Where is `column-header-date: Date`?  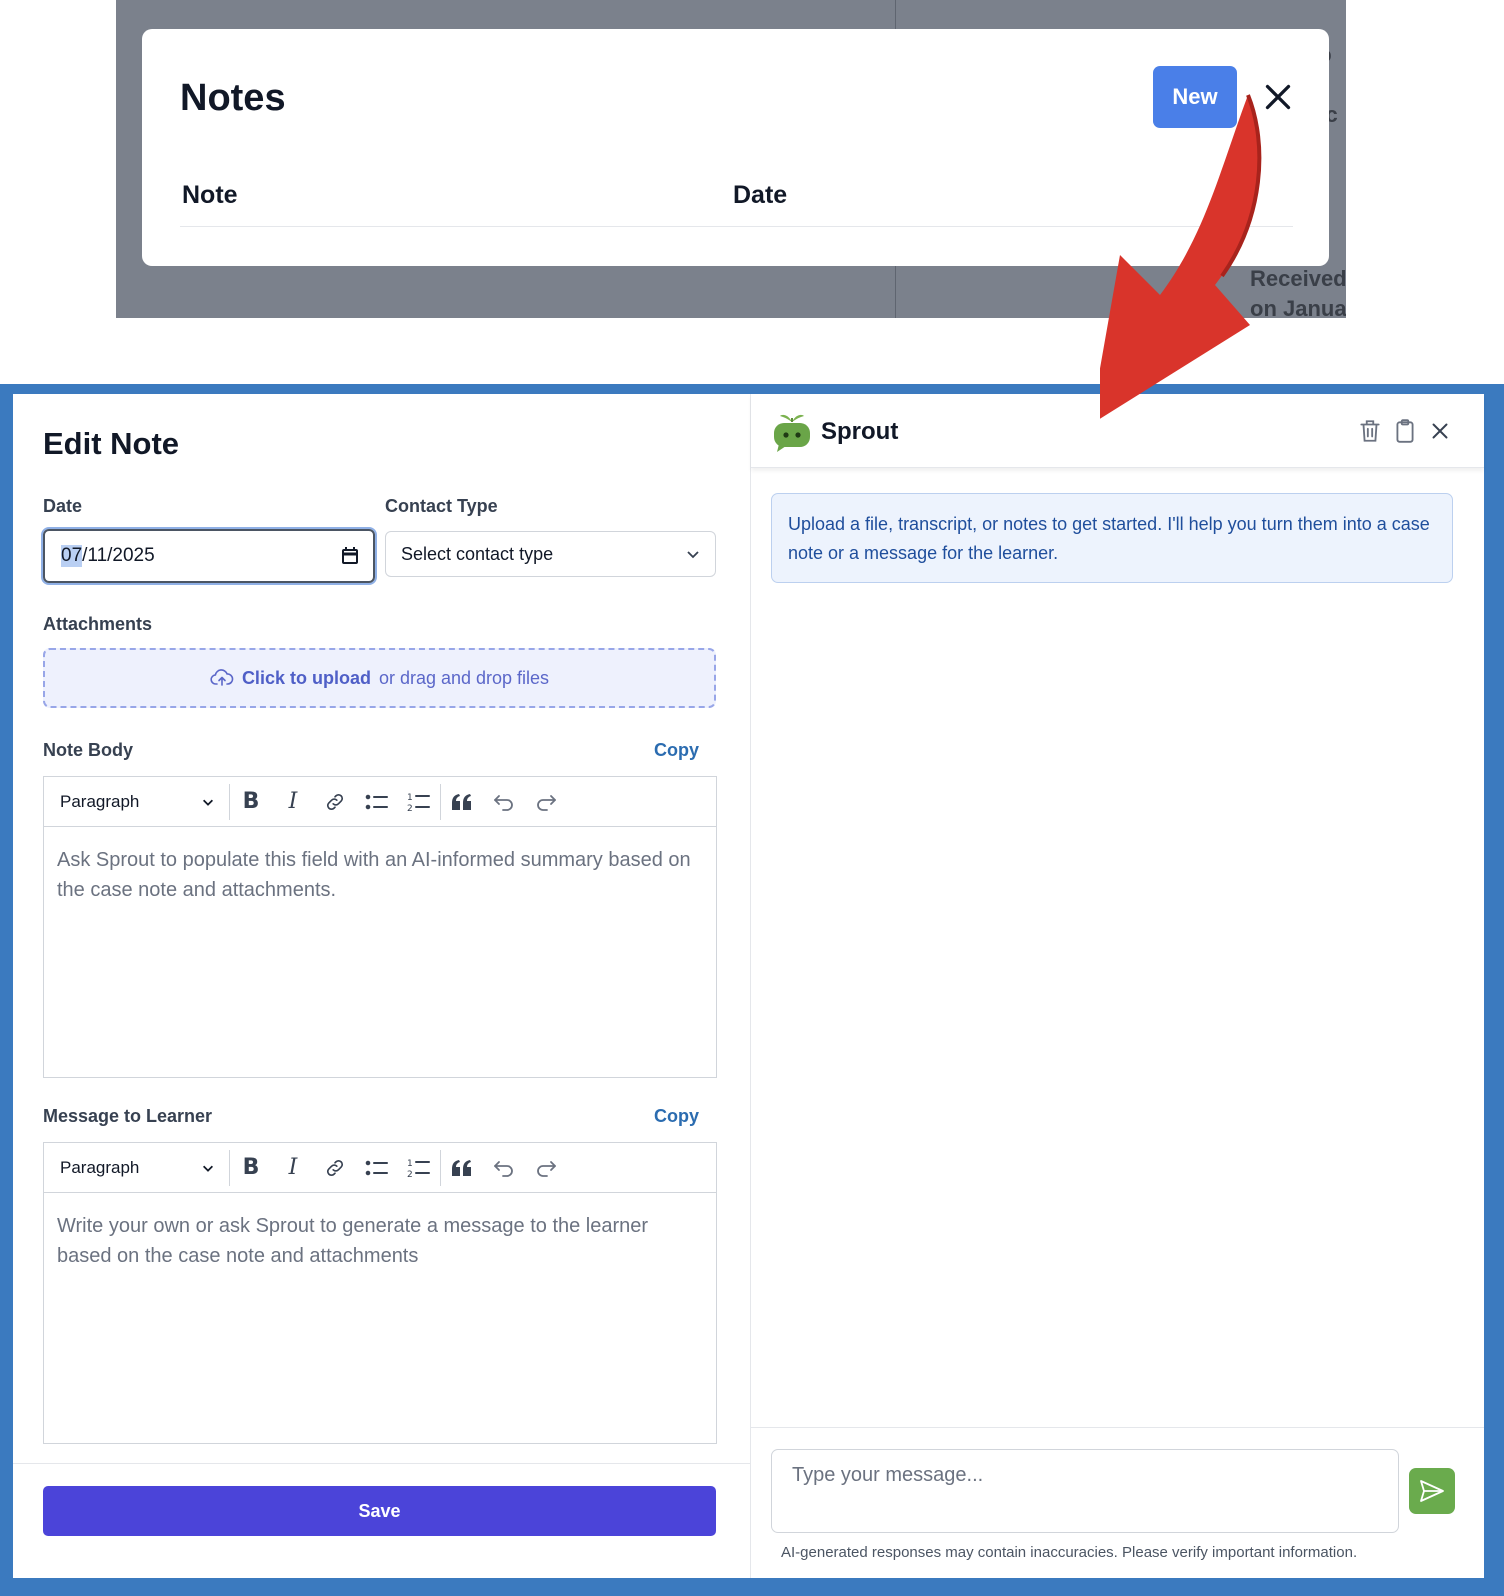 column-header-date: Date is located at coordinates (760, 195).